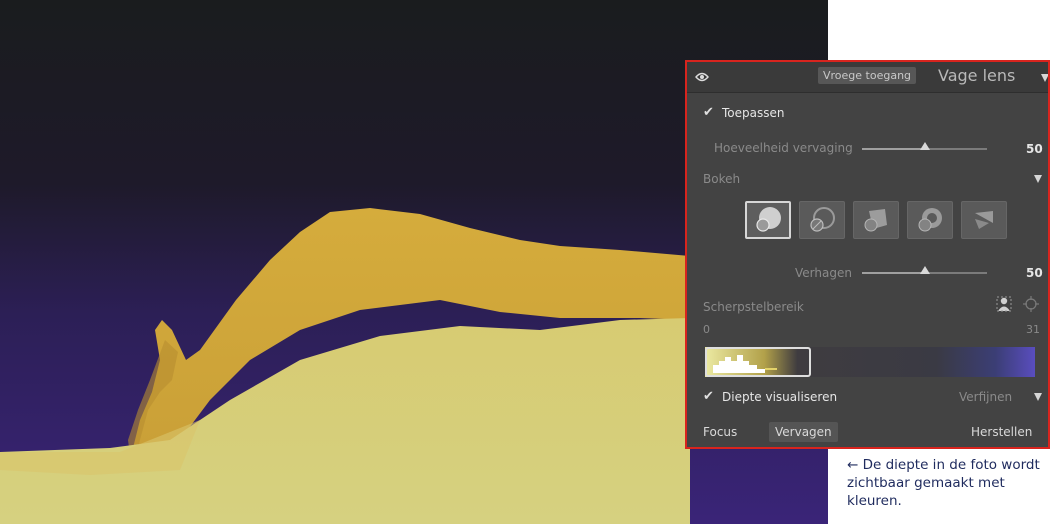  I want to click on panel-header: Vroege toegang Vage lens, so click(867, 77).